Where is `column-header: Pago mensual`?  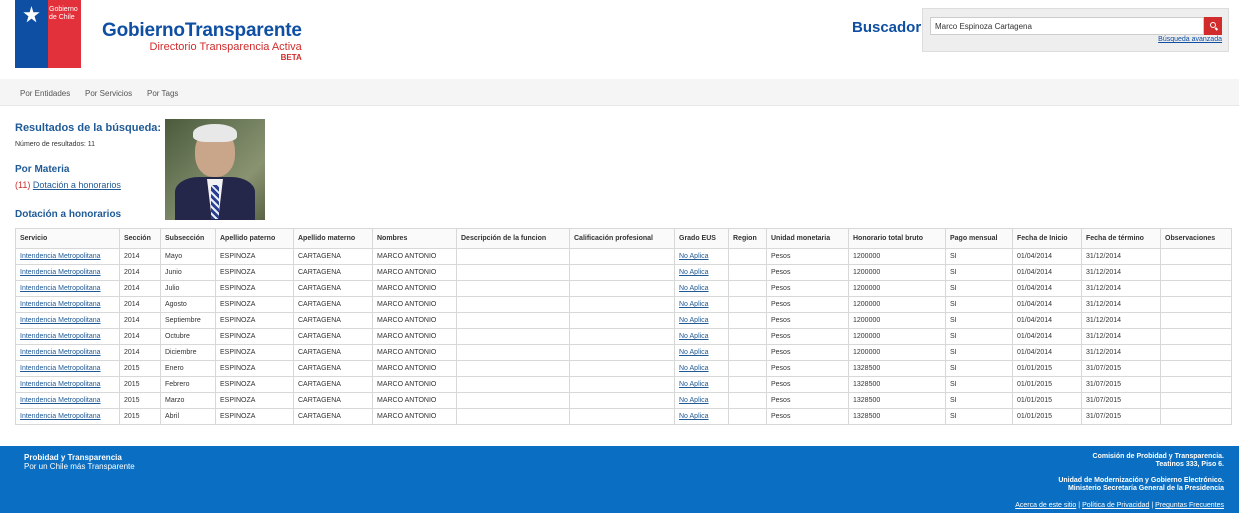
column-header: Pago mensual is located at coordinates (979, 238).